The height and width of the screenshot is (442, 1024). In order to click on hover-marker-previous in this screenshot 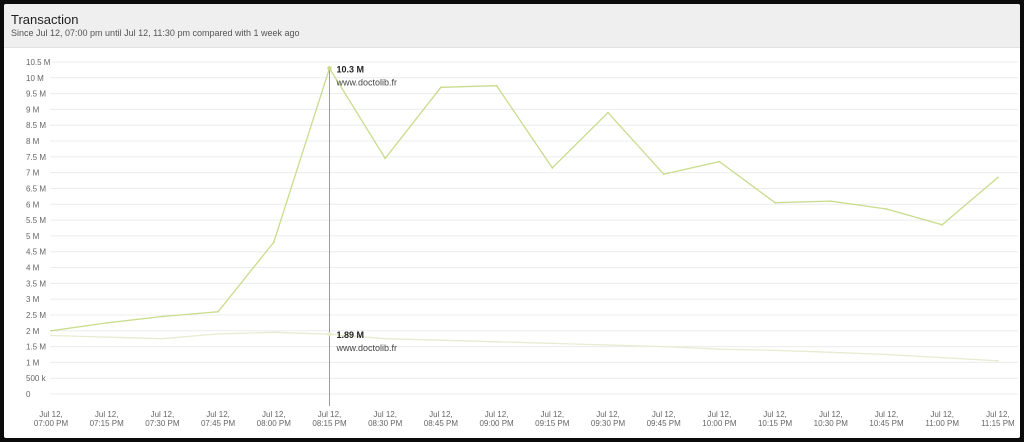, I will do `click(329, 334)`.